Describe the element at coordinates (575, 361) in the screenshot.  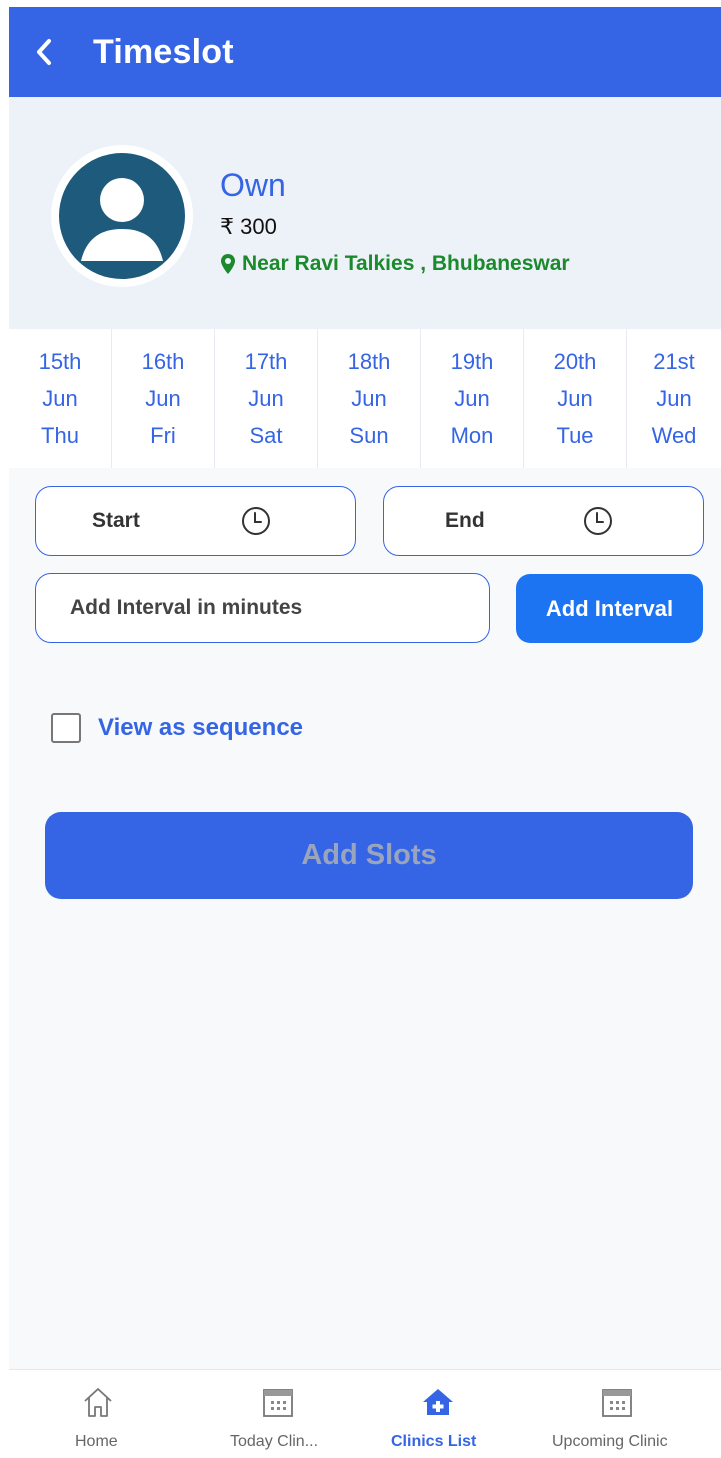
I see `date-day: 20th` at that location.